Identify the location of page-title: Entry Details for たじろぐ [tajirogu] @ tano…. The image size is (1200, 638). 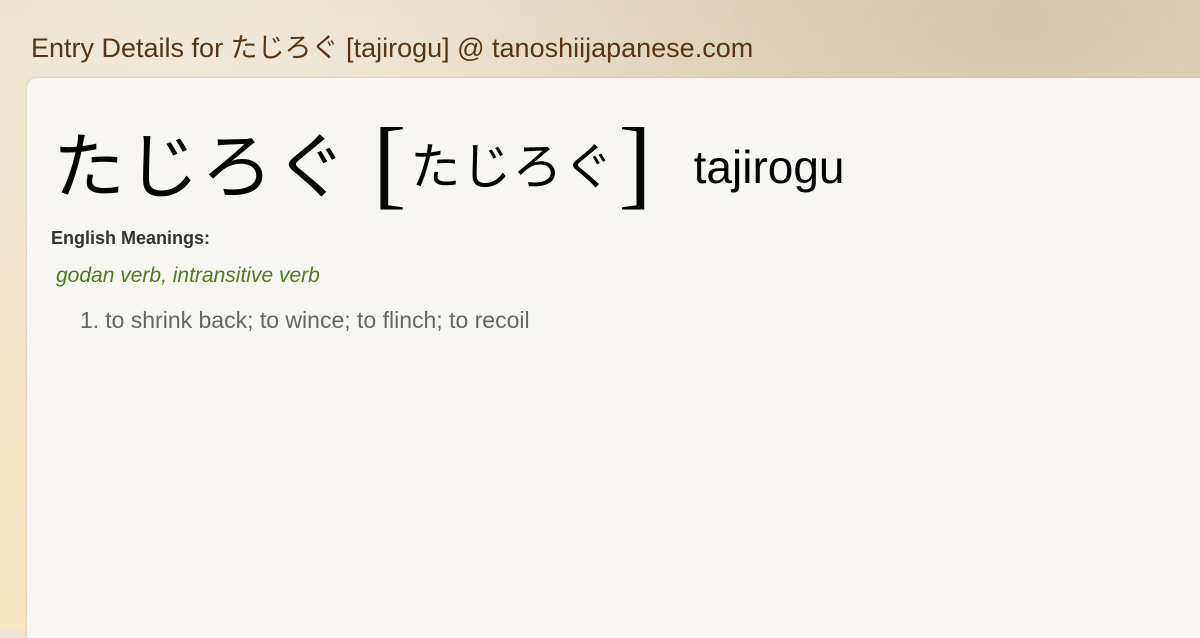
(392, 48).